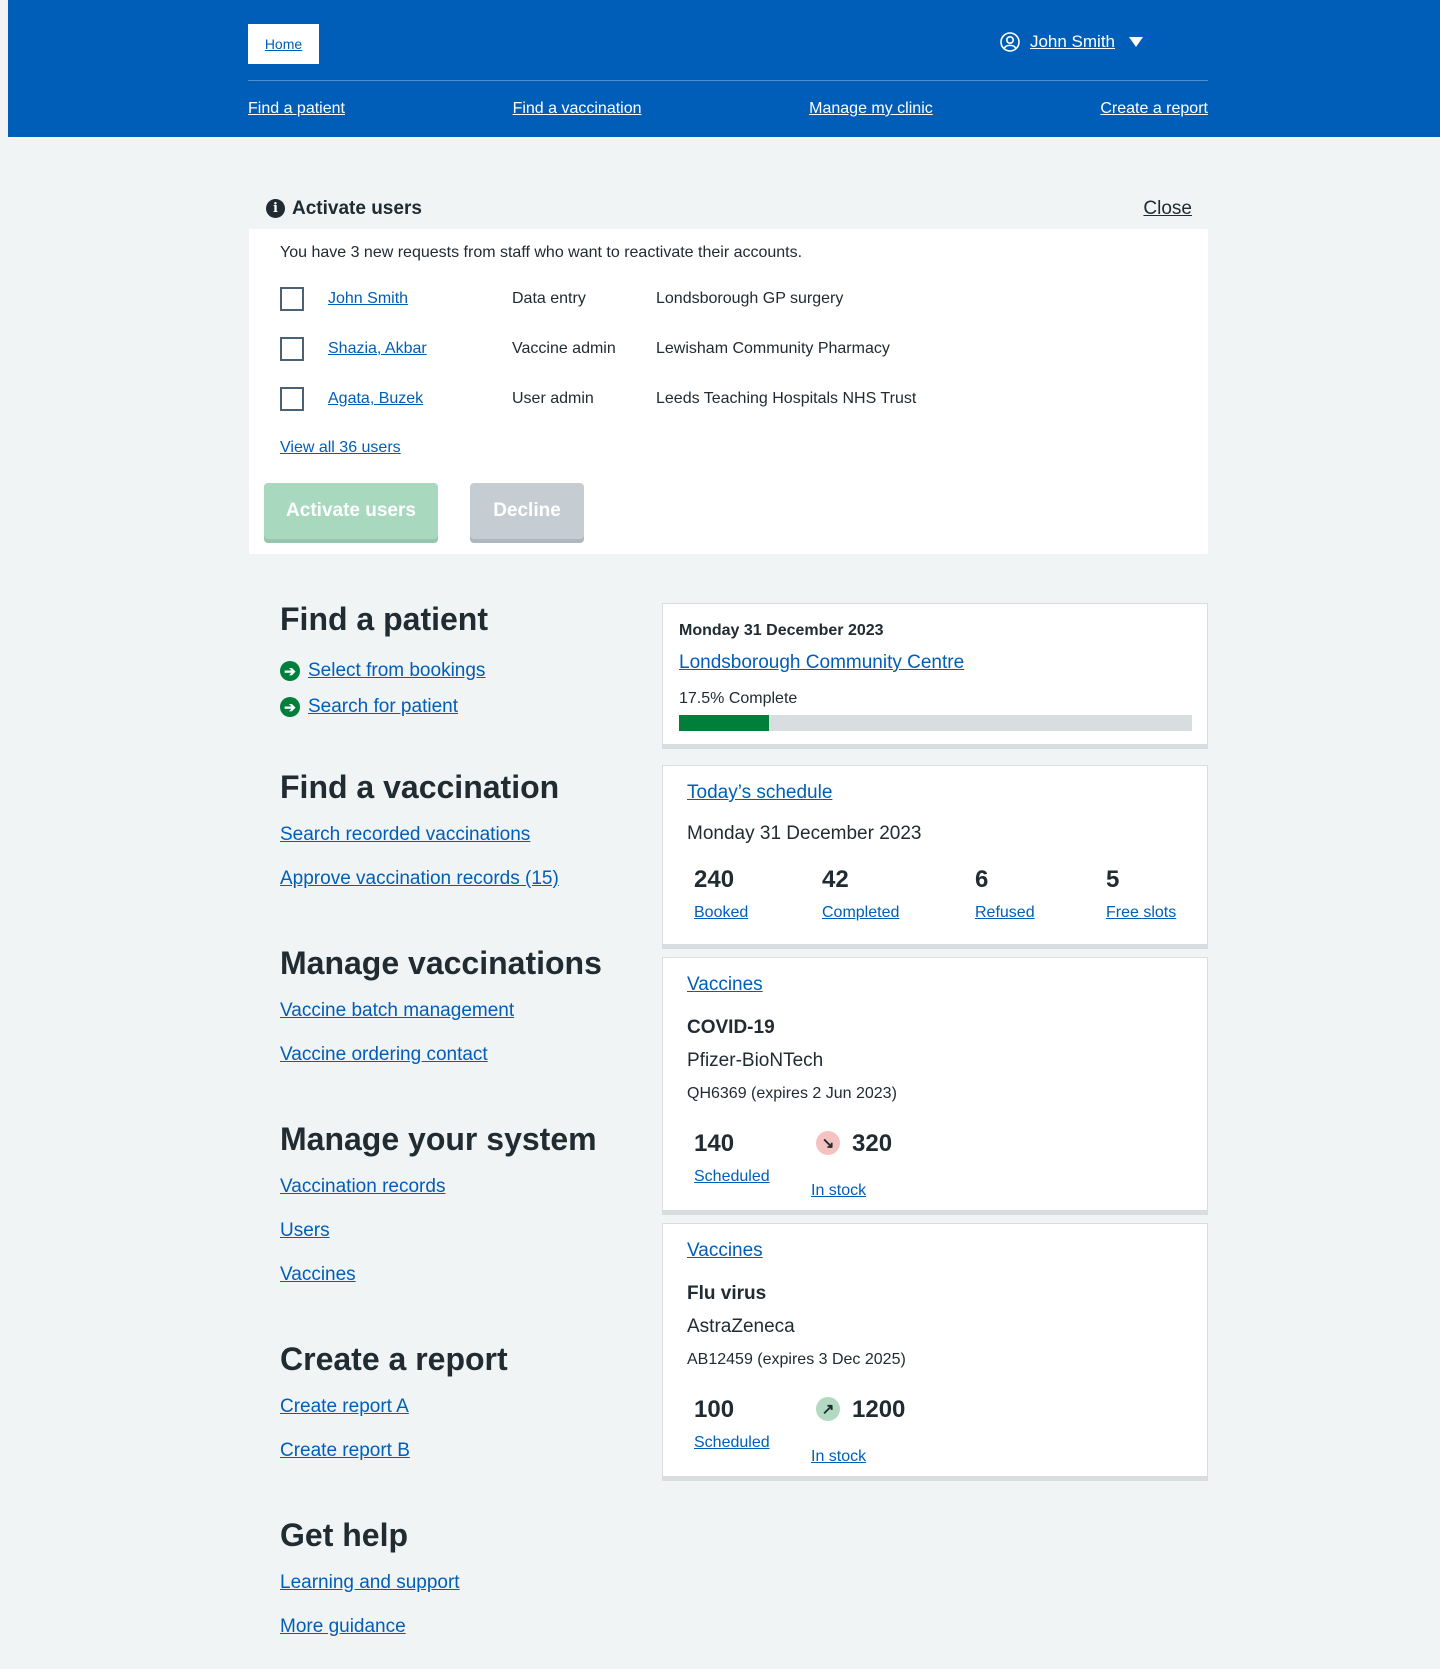 The image size is (1440, 1669). I want to click on learning-support-link: Learning and support, so click(370, 1583).